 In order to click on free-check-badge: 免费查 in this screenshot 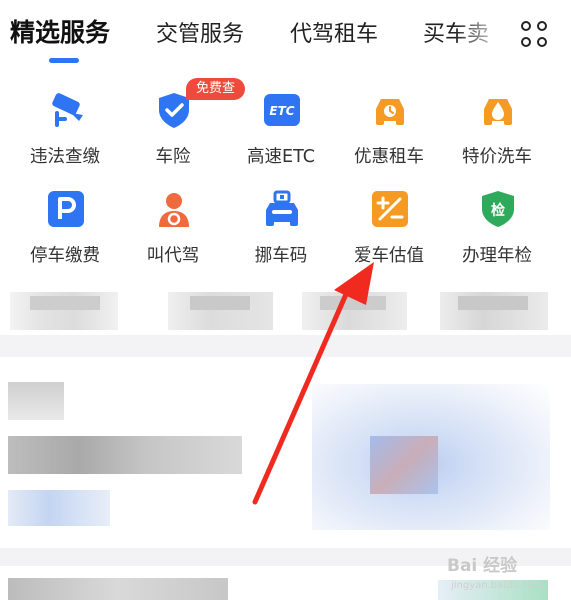, I will do `click(216, 89)`.